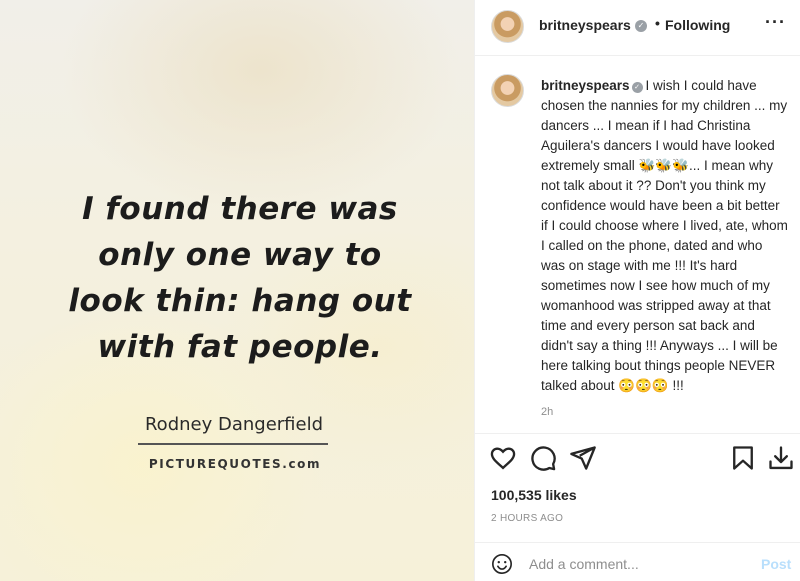  I want to click on author-divider, so click(233, 444).